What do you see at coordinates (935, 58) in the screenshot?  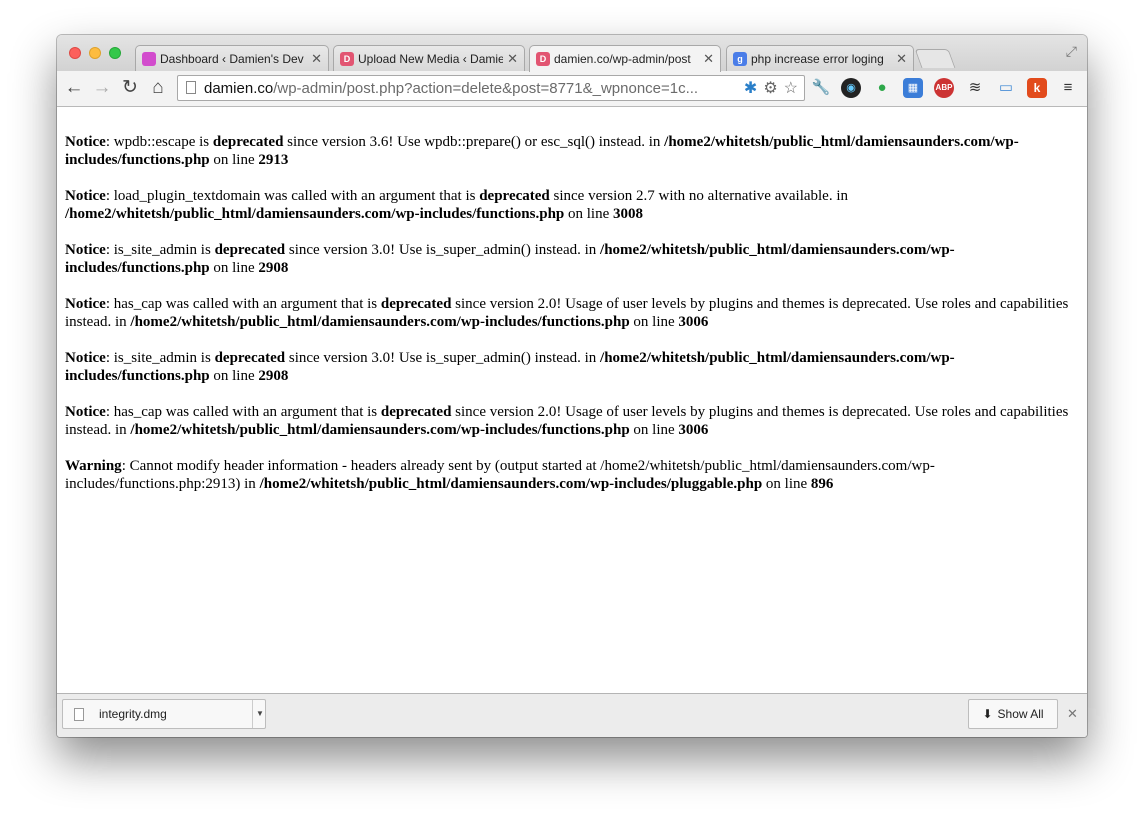 I see `new-tab-button` at bounding box center [935, 58].